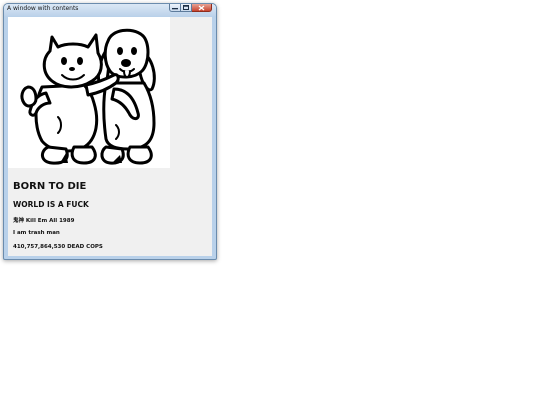 The height and width of the screenshot is (405, 540). I want to click on cat-and-dog-image, so click(89, 92).